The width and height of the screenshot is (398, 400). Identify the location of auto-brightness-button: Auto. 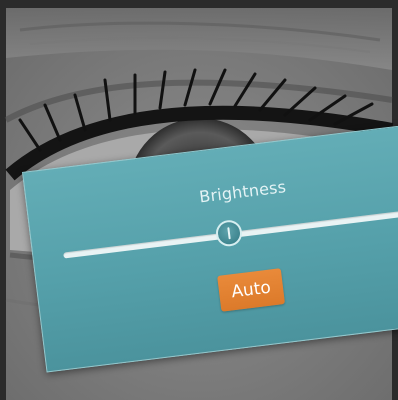
(251, 290).